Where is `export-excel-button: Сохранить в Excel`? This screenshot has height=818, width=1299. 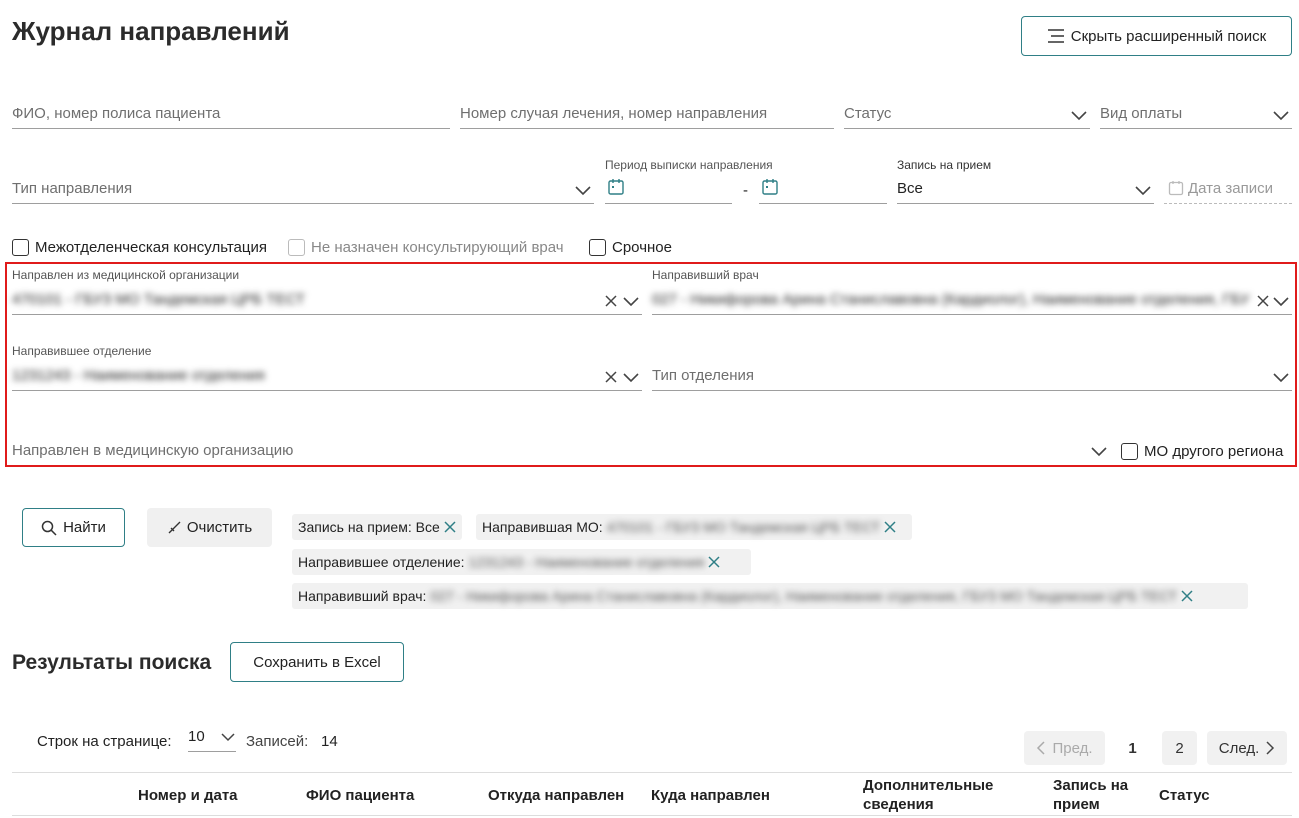 export-excel-button: Сохранить в Excel is located at coordinates (317, 662).